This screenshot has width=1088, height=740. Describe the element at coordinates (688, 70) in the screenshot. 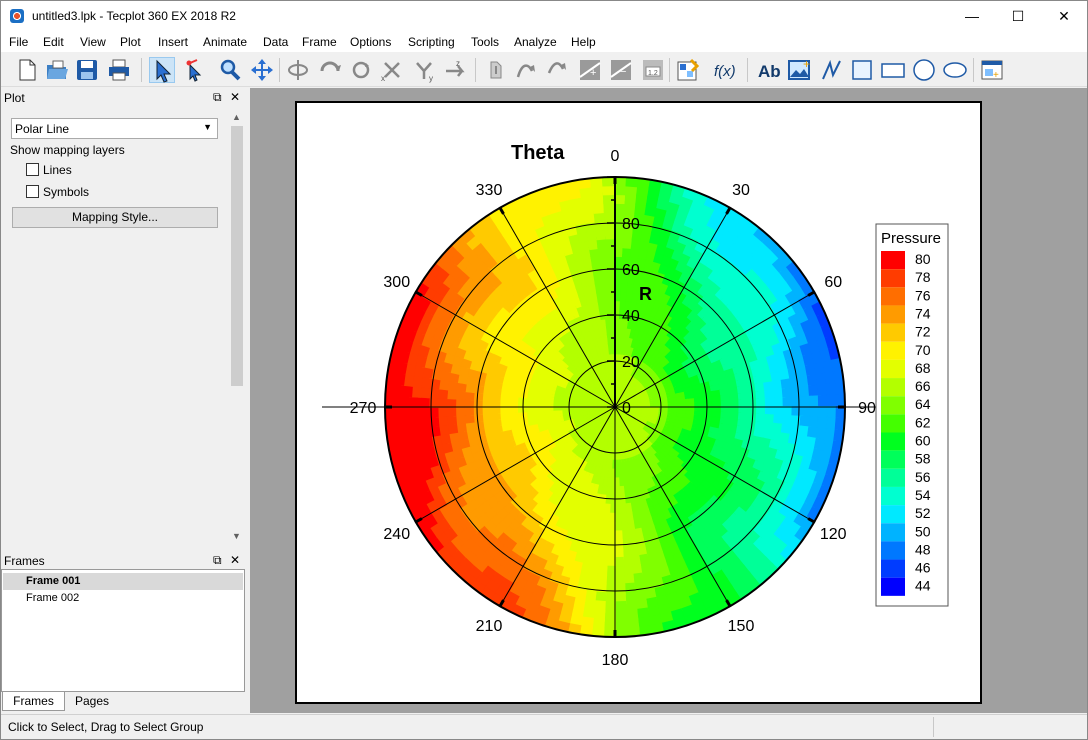

I see `edit-frame-icon` at that location.